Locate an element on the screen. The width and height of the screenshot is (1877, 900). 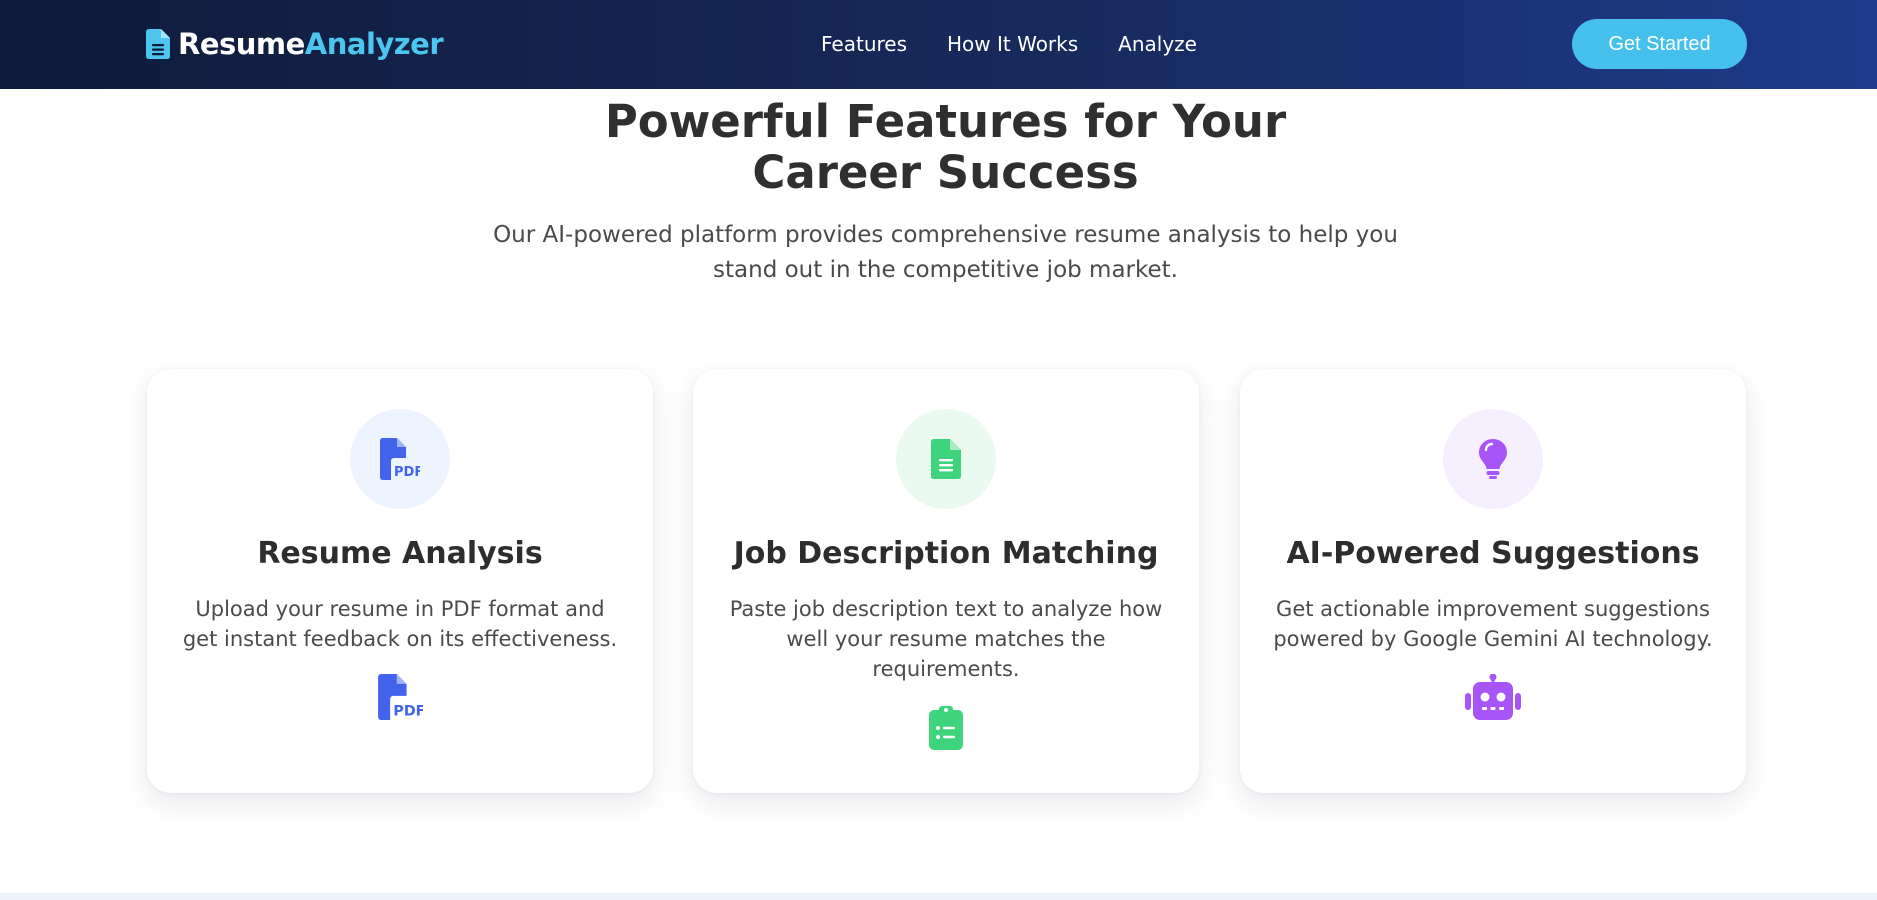
clipboard-list-icon is located at coordinates (946, 728).